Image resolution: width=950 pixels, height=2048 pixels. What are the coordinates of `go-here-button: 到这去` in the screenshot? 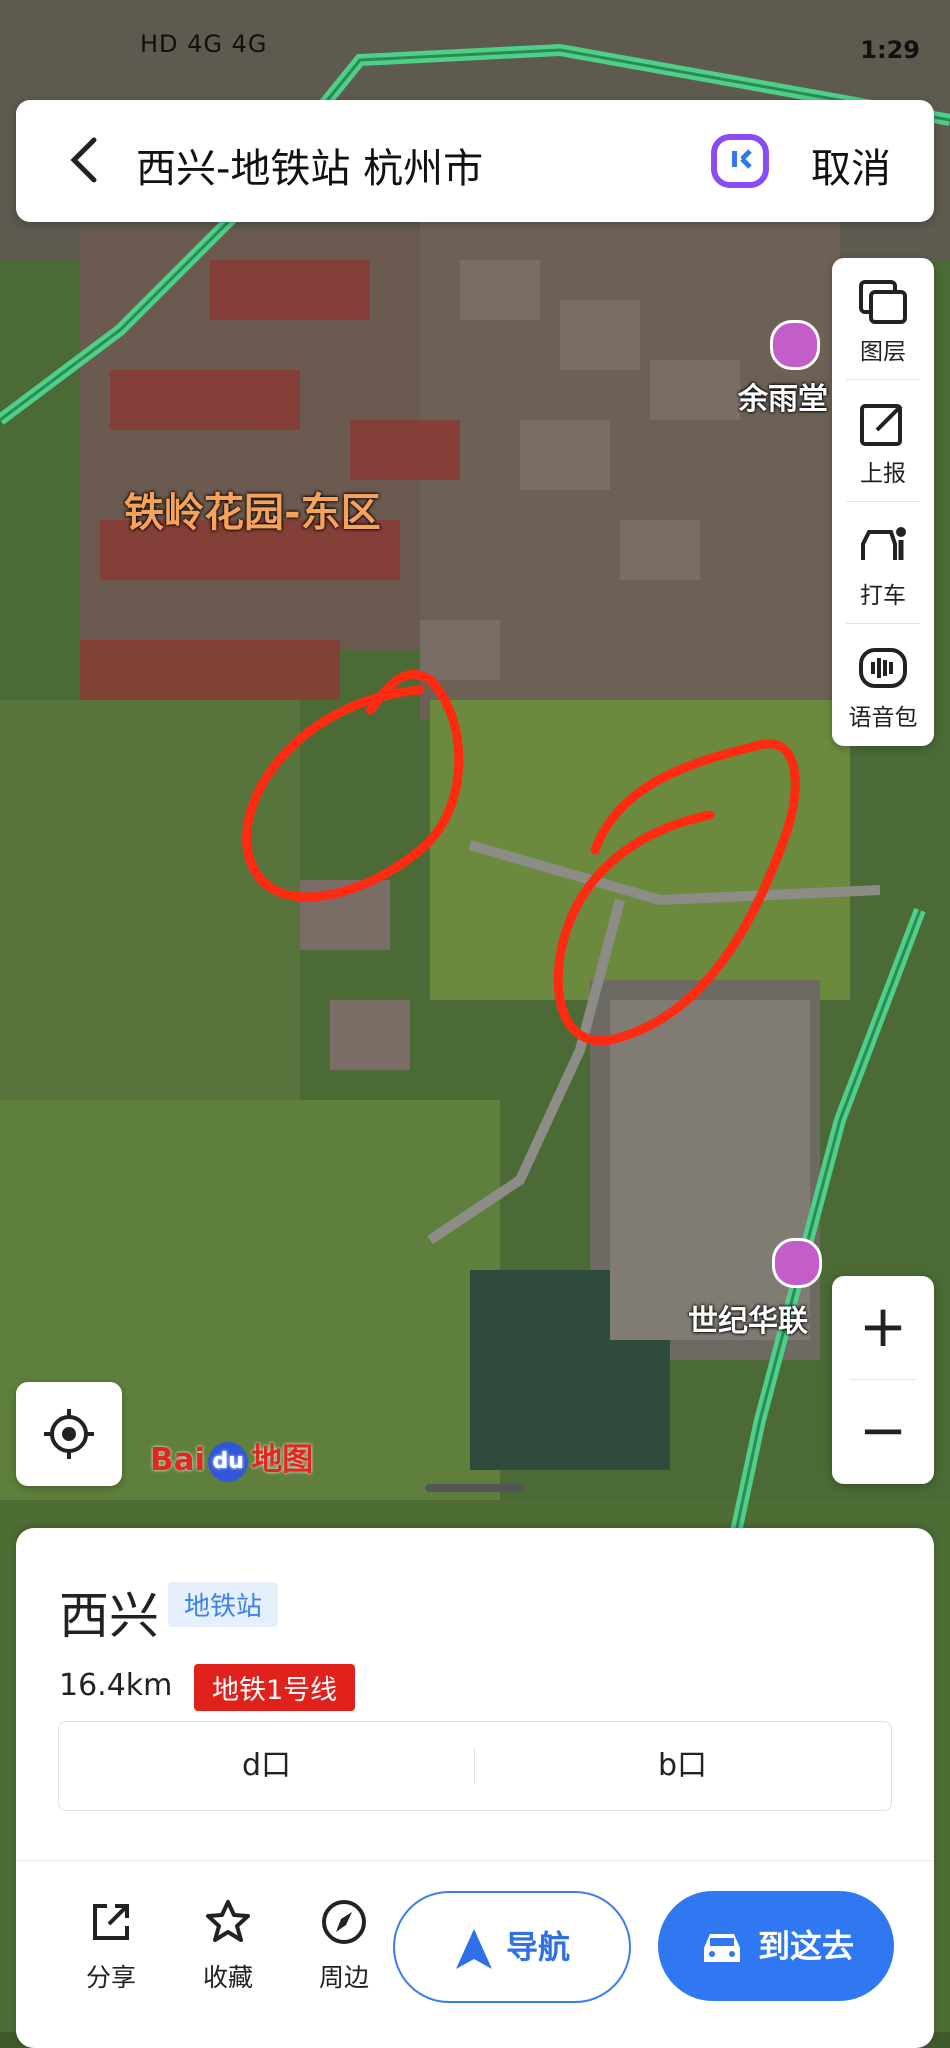 It's located at (776, 1946).